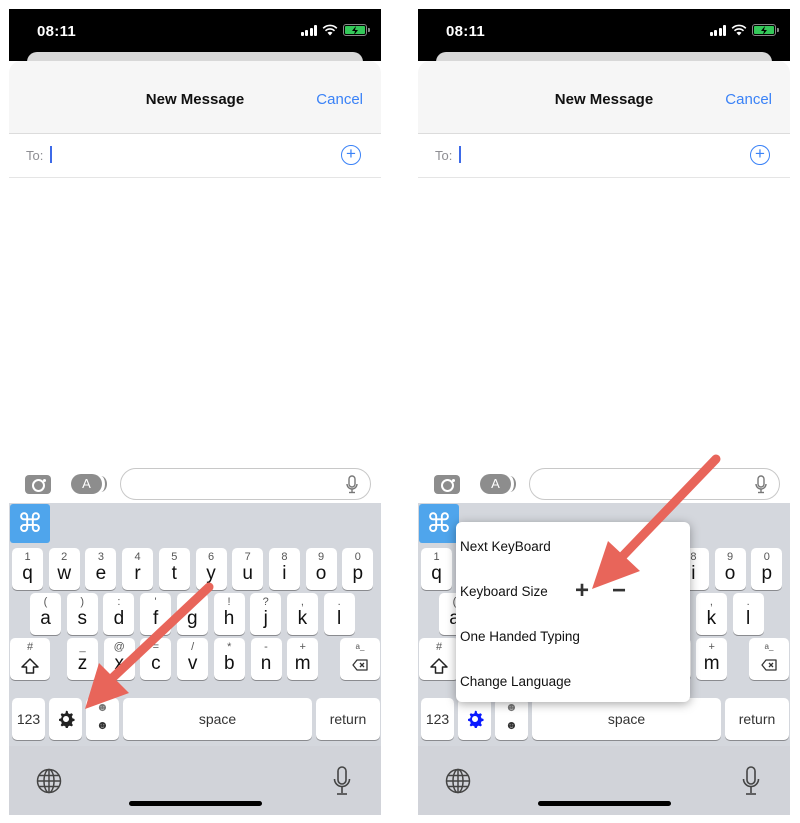 Image resolution: width=800 pixels, height=823 pixels. I want to click on recipient-label: To:, so click(35, 155).